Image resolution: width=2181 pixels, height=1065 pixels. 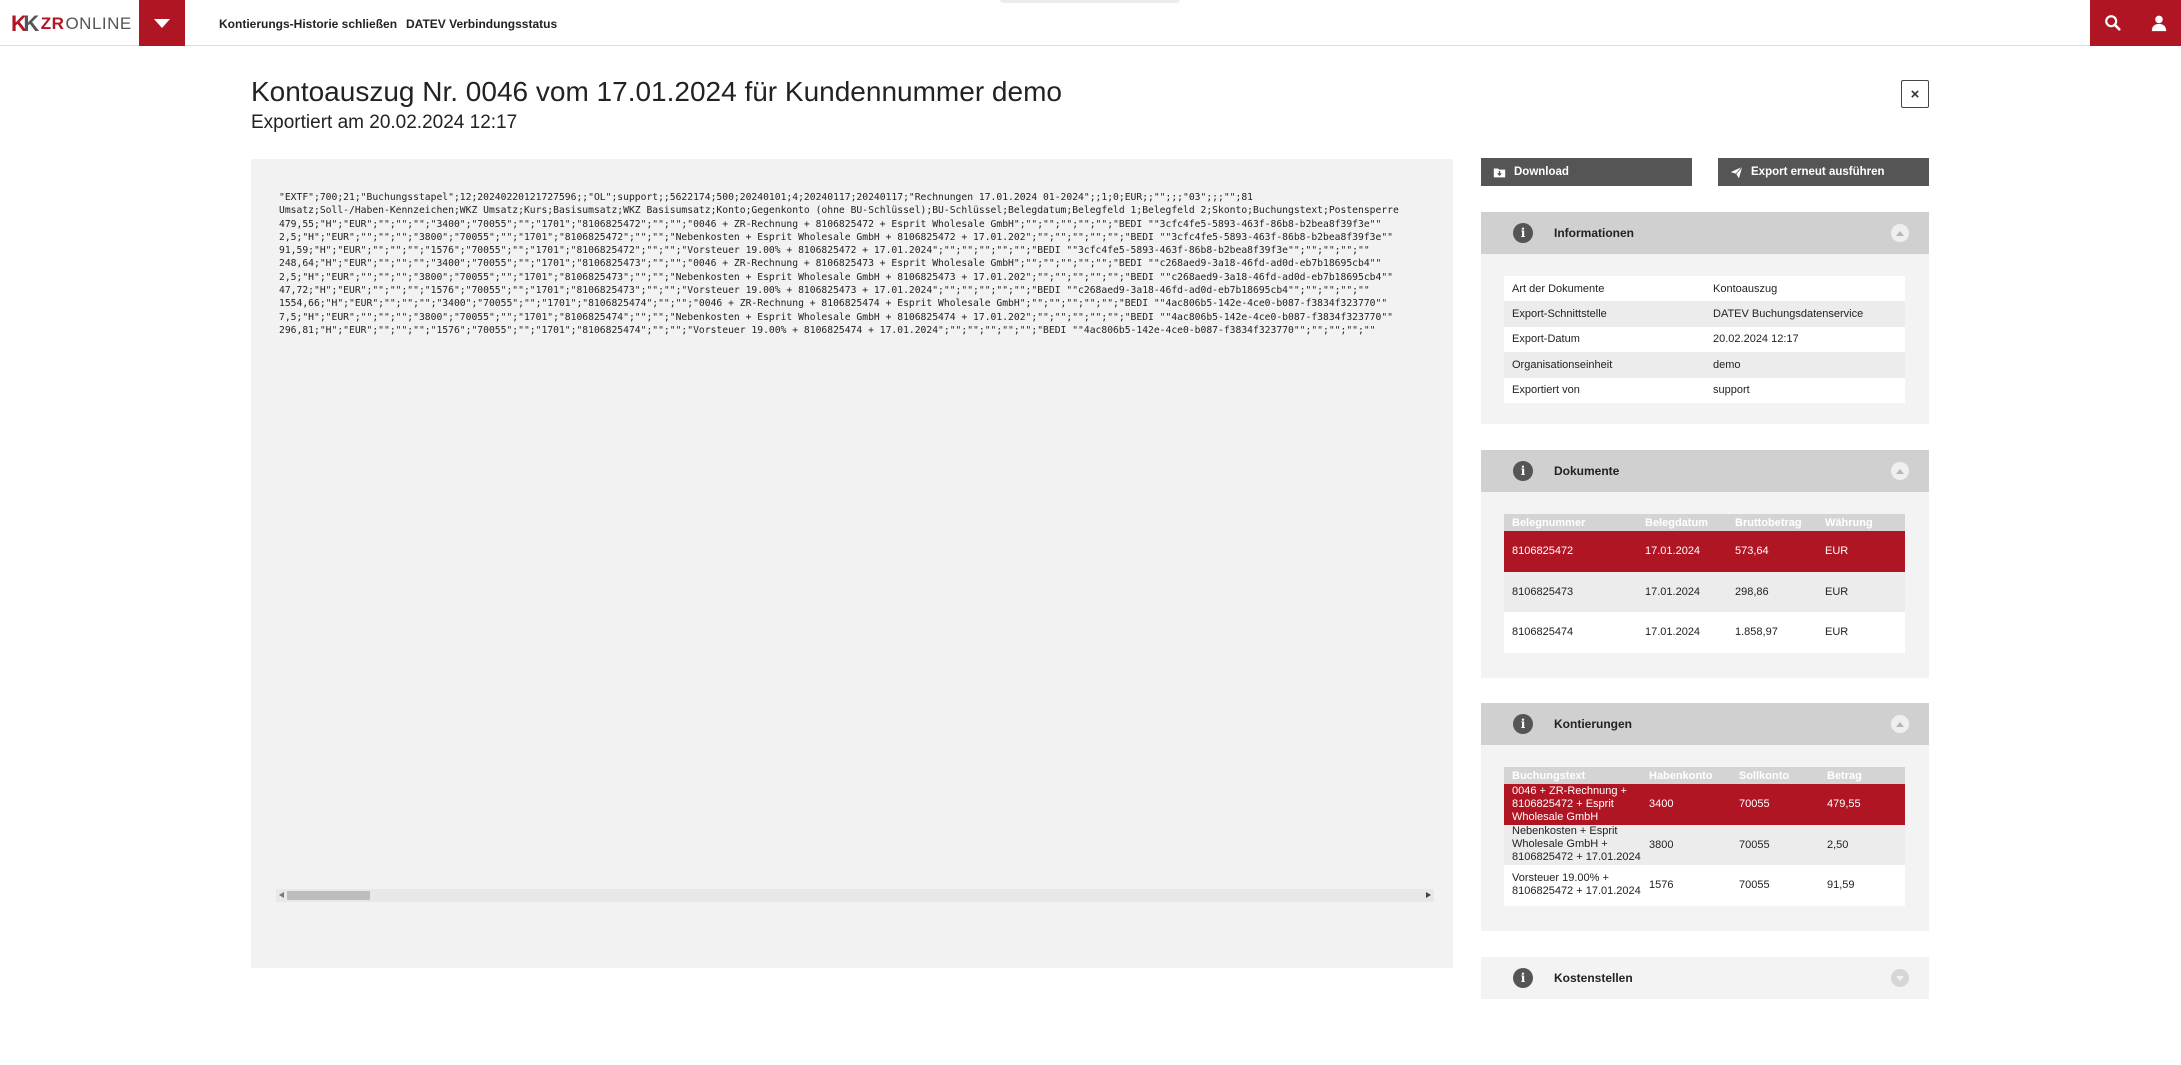 I want to click on column-header-habenkonto: Habenkonto, so click(x=1686, y=775).